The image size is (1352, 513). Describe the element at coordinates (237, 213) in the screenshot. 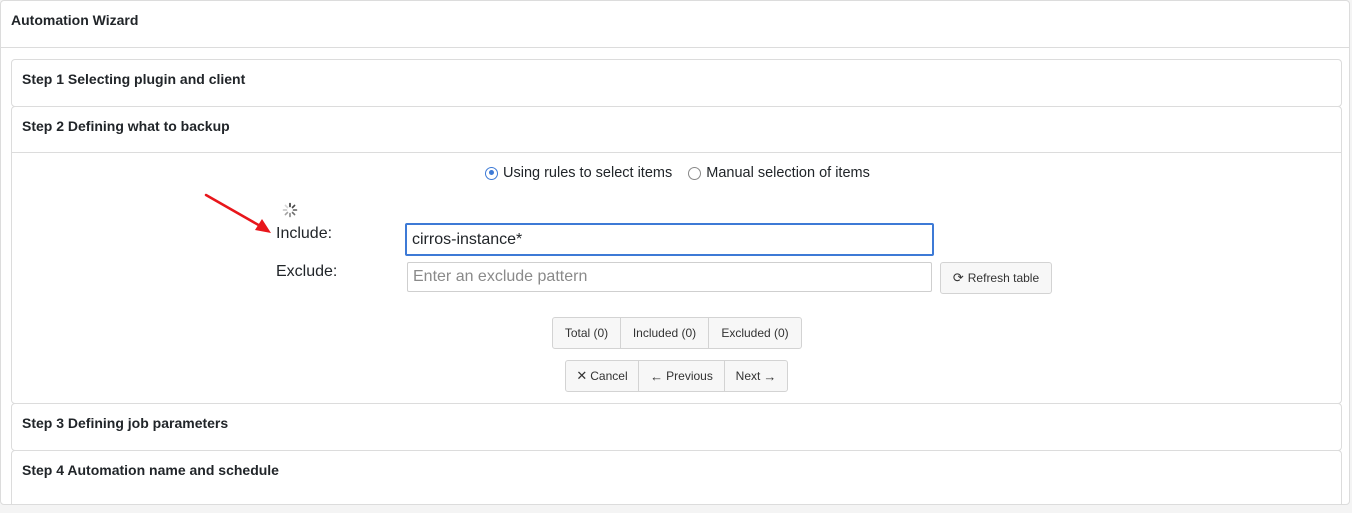

I see `annotation-arrow-icon` at that location.